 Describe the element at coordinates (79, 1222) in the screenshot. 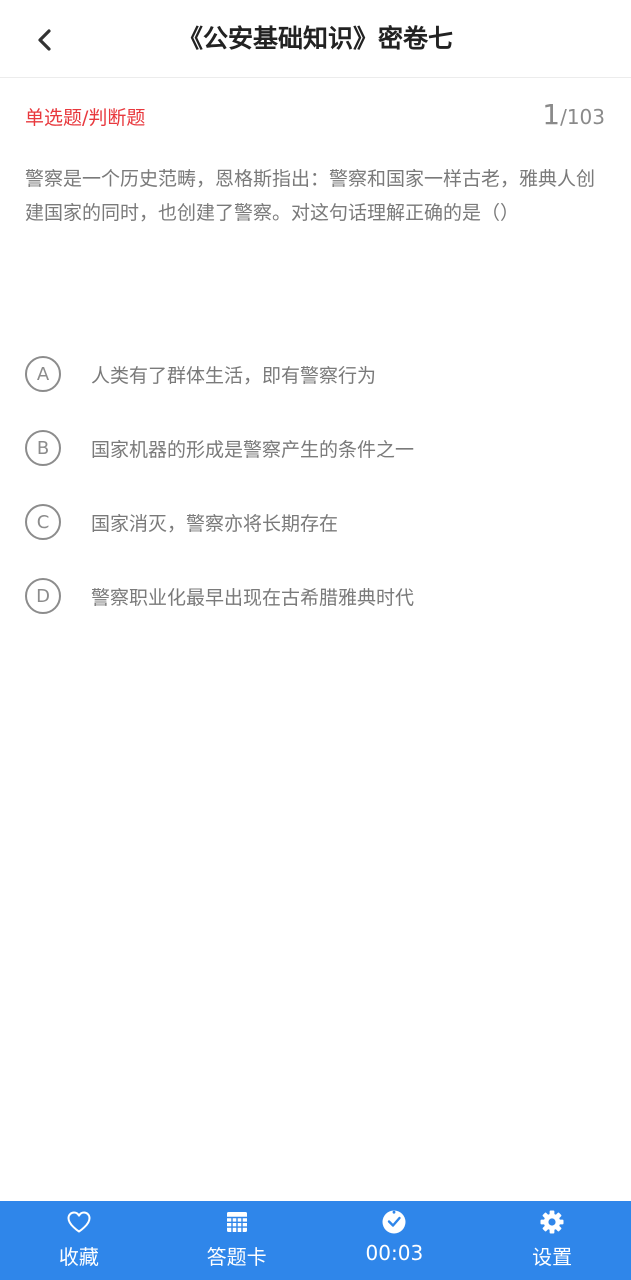

I see `heart-outline-icon` at that location.